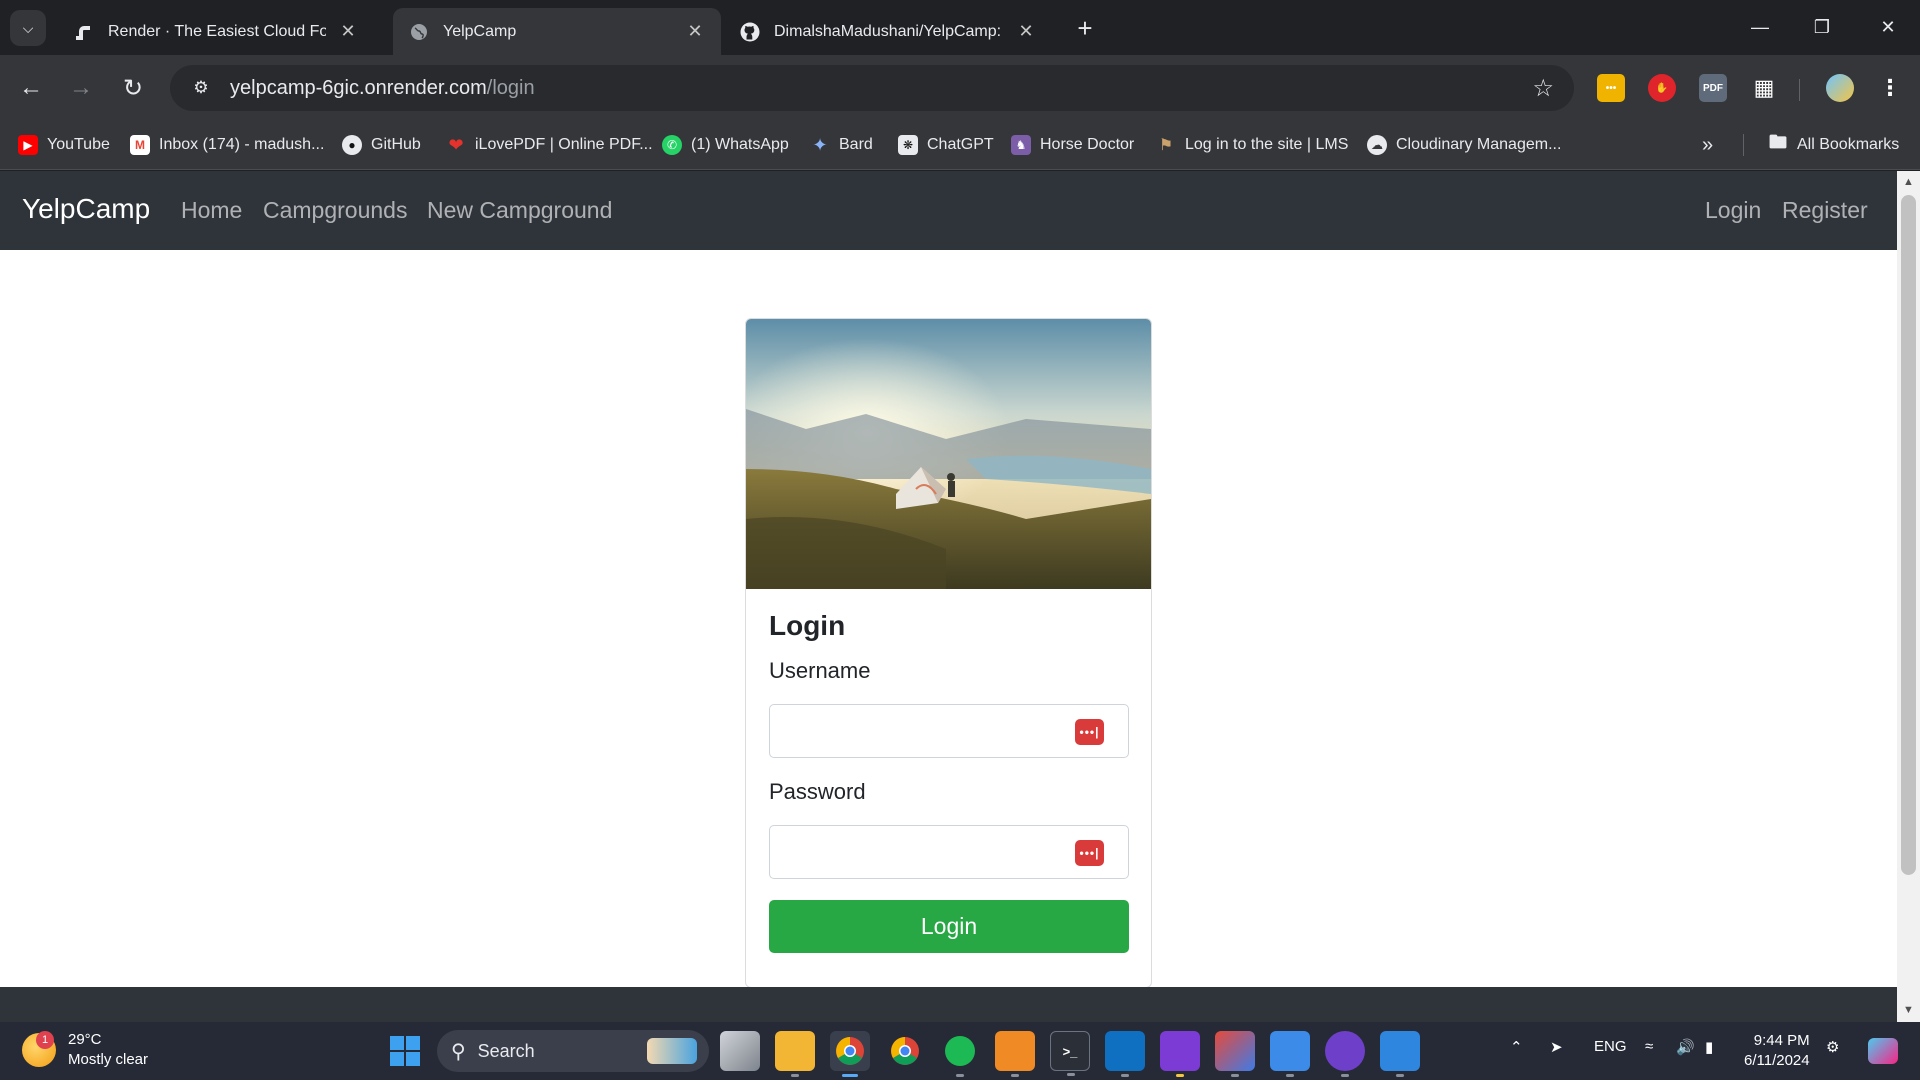  I want to click on copilot-icon, so click(1883, 1051).